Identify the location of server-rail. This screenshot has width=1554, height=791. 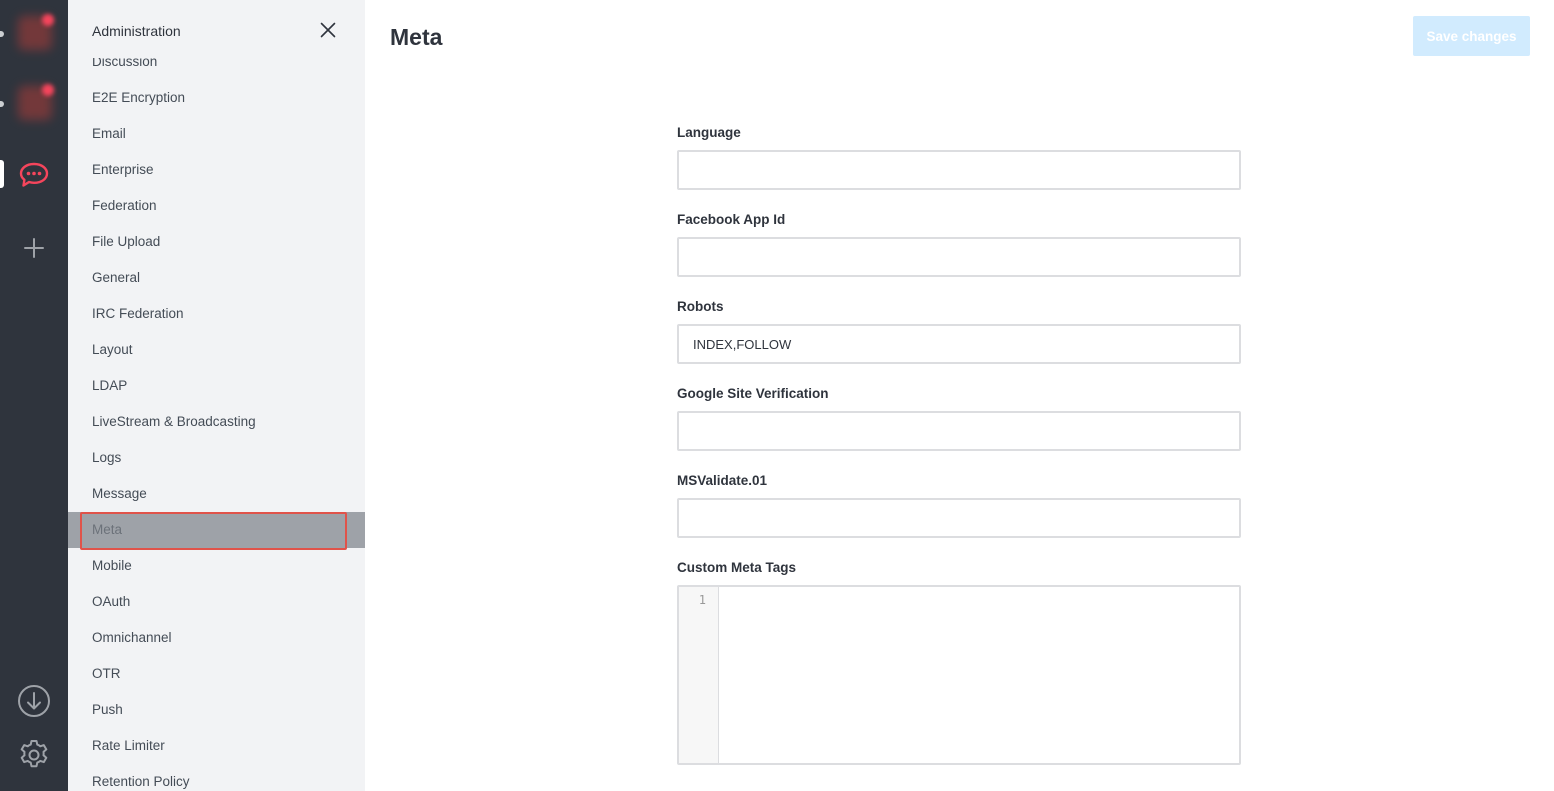
(34, 395).